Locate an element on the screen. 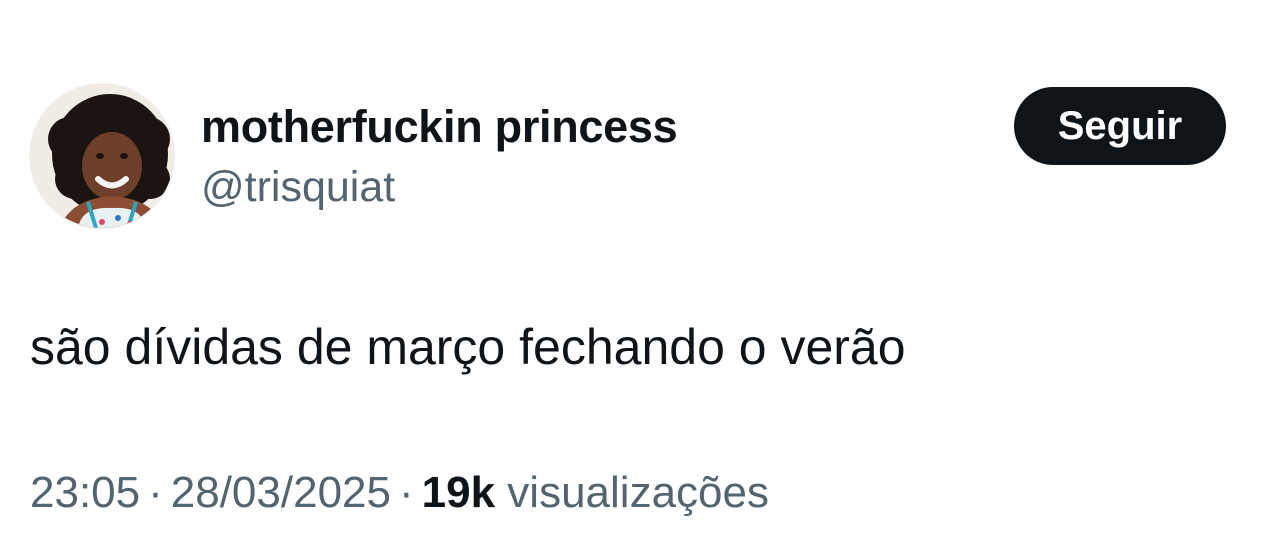 Image resolution: width=1280 pixels, height=543 pixels. user-handle: @trisquiat is located at coordinates (298, 187).